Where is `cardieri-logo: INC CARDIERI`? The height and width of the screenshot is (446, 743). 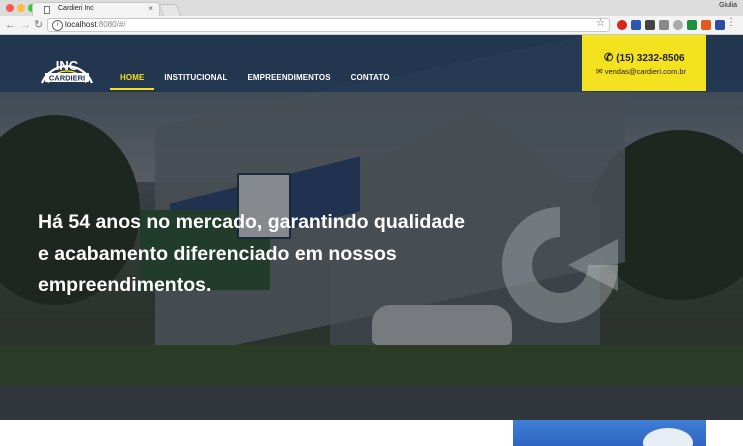 cardieri-logo: INC CARDIERI is located at coordinates (67, 66).